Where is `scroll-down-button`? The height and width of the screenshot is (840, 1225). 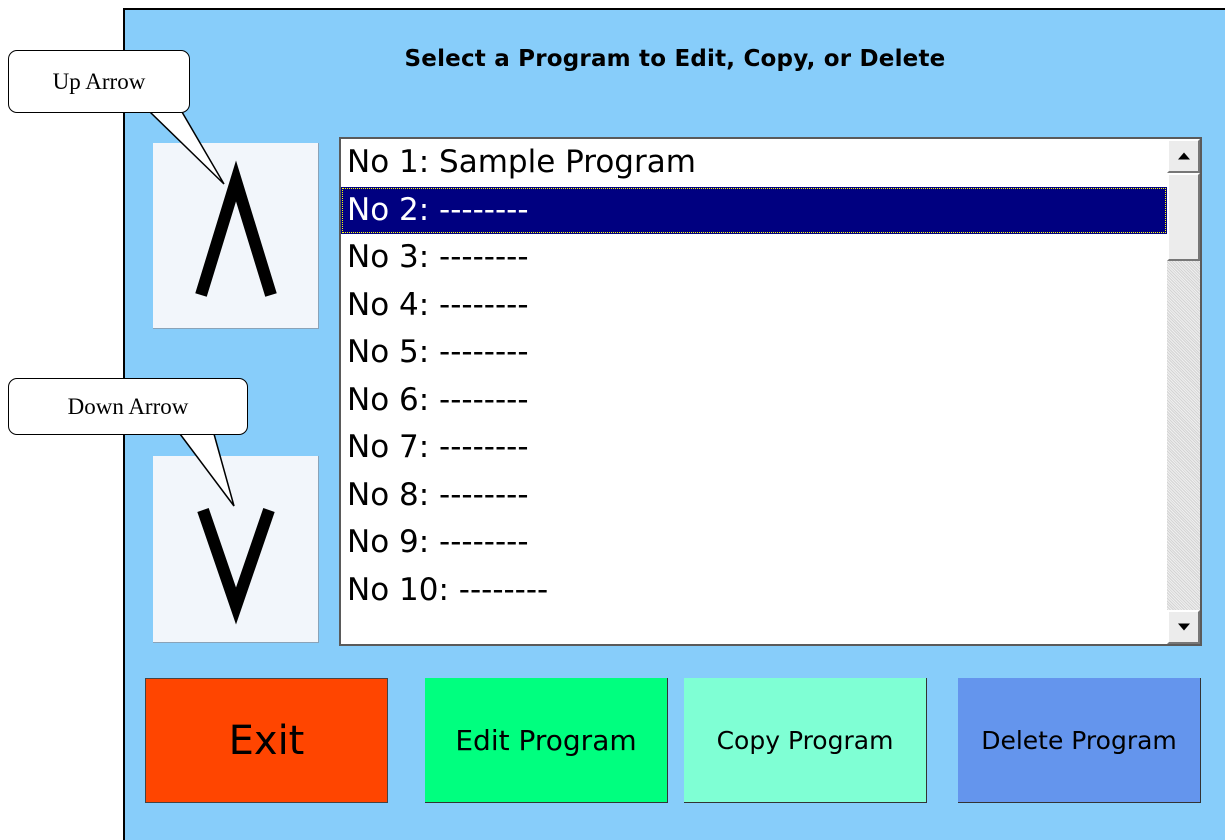
scroll-down-button is located at coordinates (236, 549).